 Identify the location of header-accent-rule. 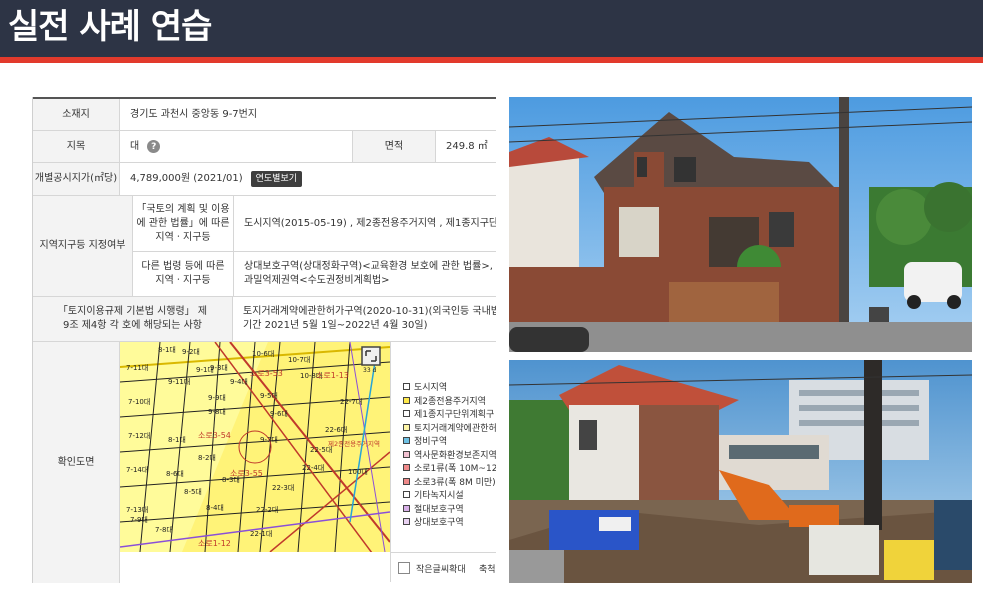
(491, 60).